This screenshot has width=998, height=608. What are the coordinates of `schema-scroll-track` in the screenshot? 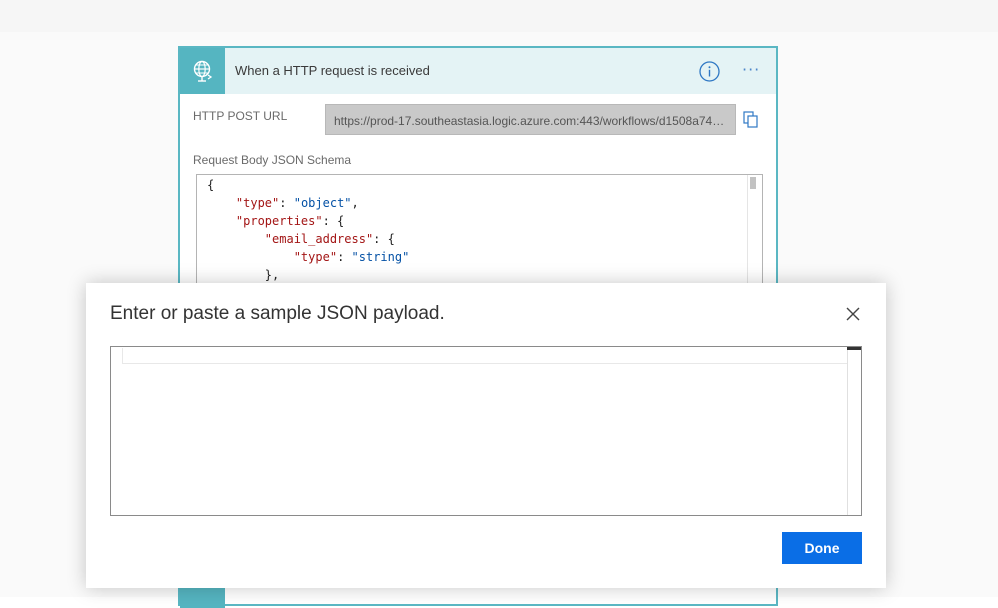 It's located at (747, 234).